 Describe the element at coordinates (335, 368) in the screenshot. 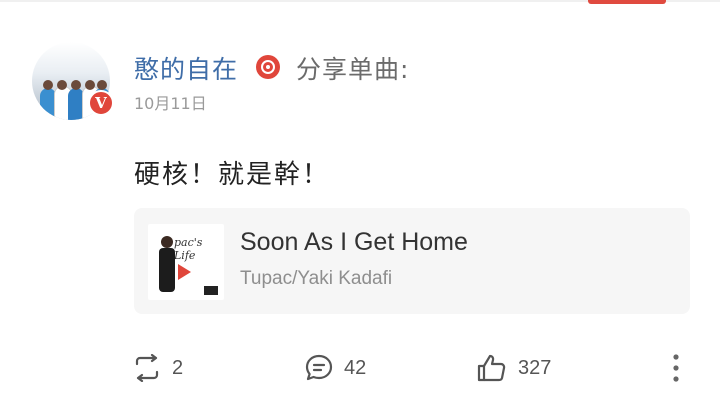

I see `comment-button: 42` at that location.